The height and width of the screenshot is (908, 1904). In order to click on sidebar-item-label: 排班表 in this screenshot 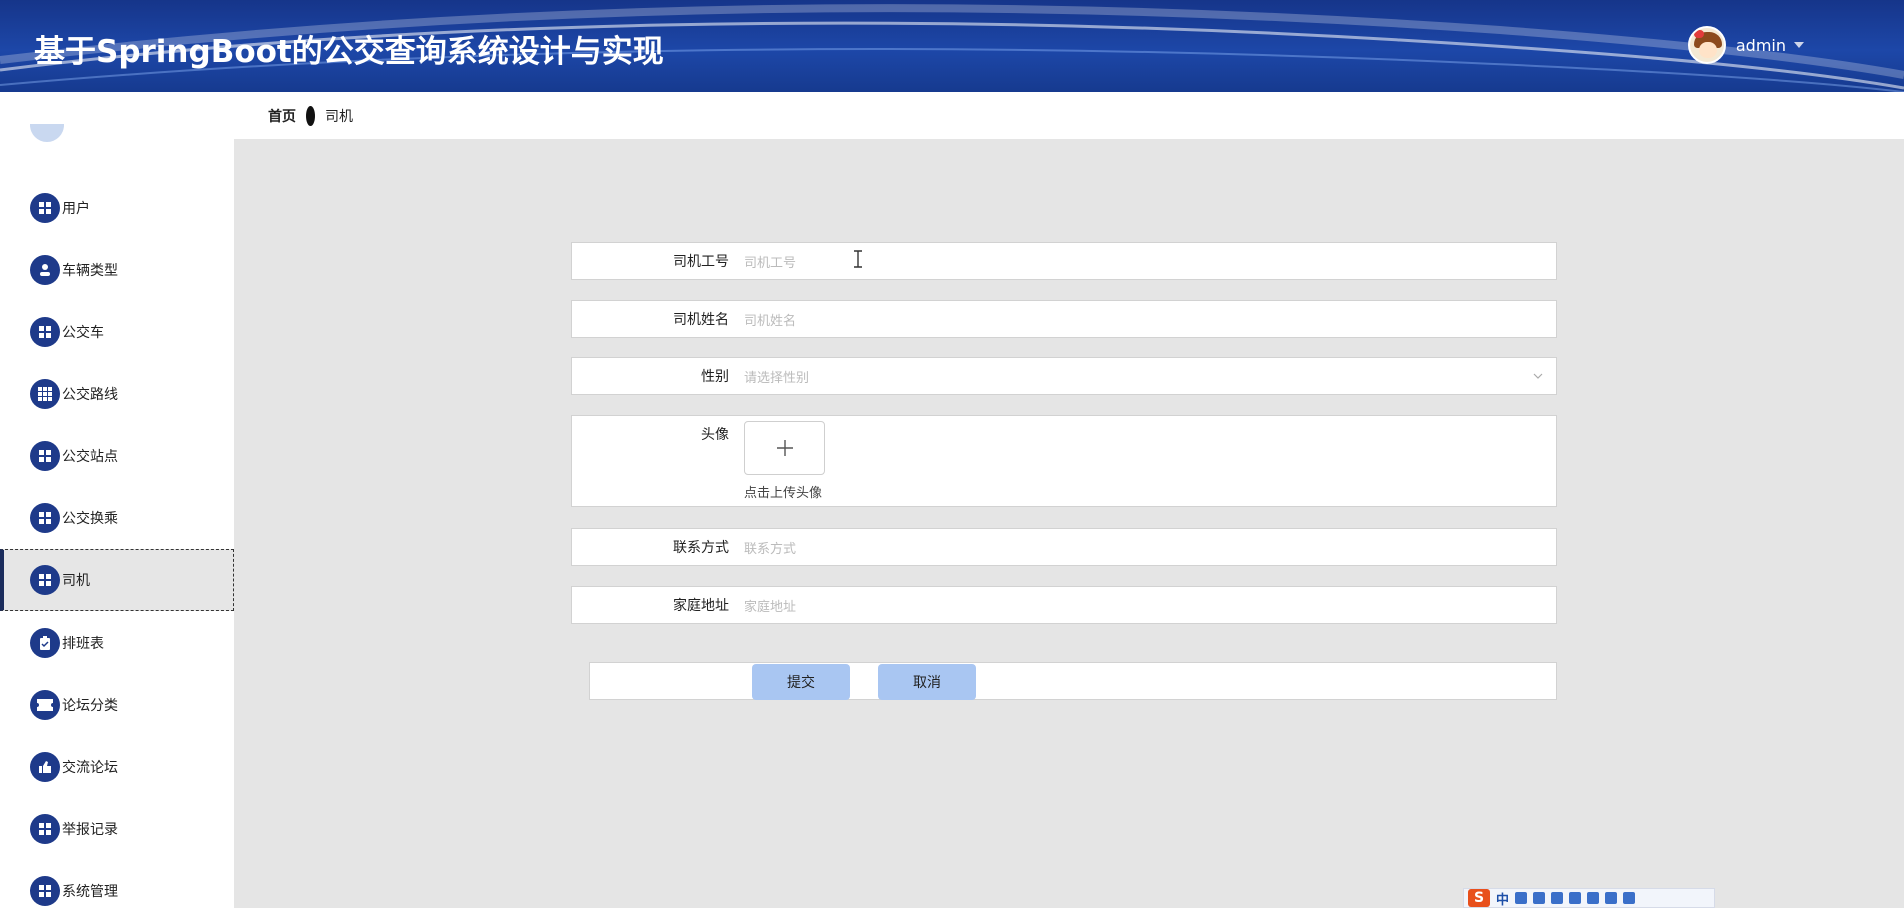, I will do `click(83, 644)`.